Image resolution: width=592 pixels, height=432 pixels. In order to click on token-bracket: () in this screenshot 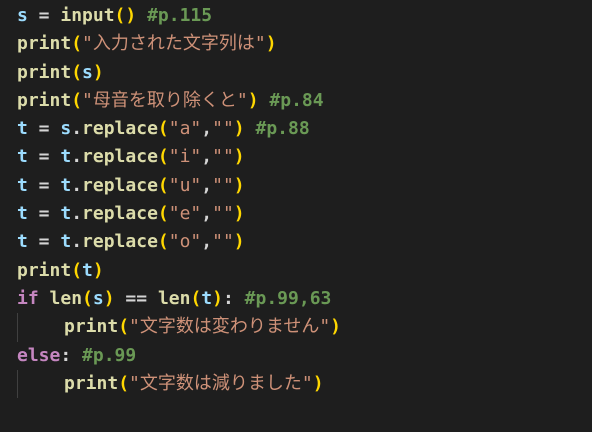, I will do `click(125, 15)`.